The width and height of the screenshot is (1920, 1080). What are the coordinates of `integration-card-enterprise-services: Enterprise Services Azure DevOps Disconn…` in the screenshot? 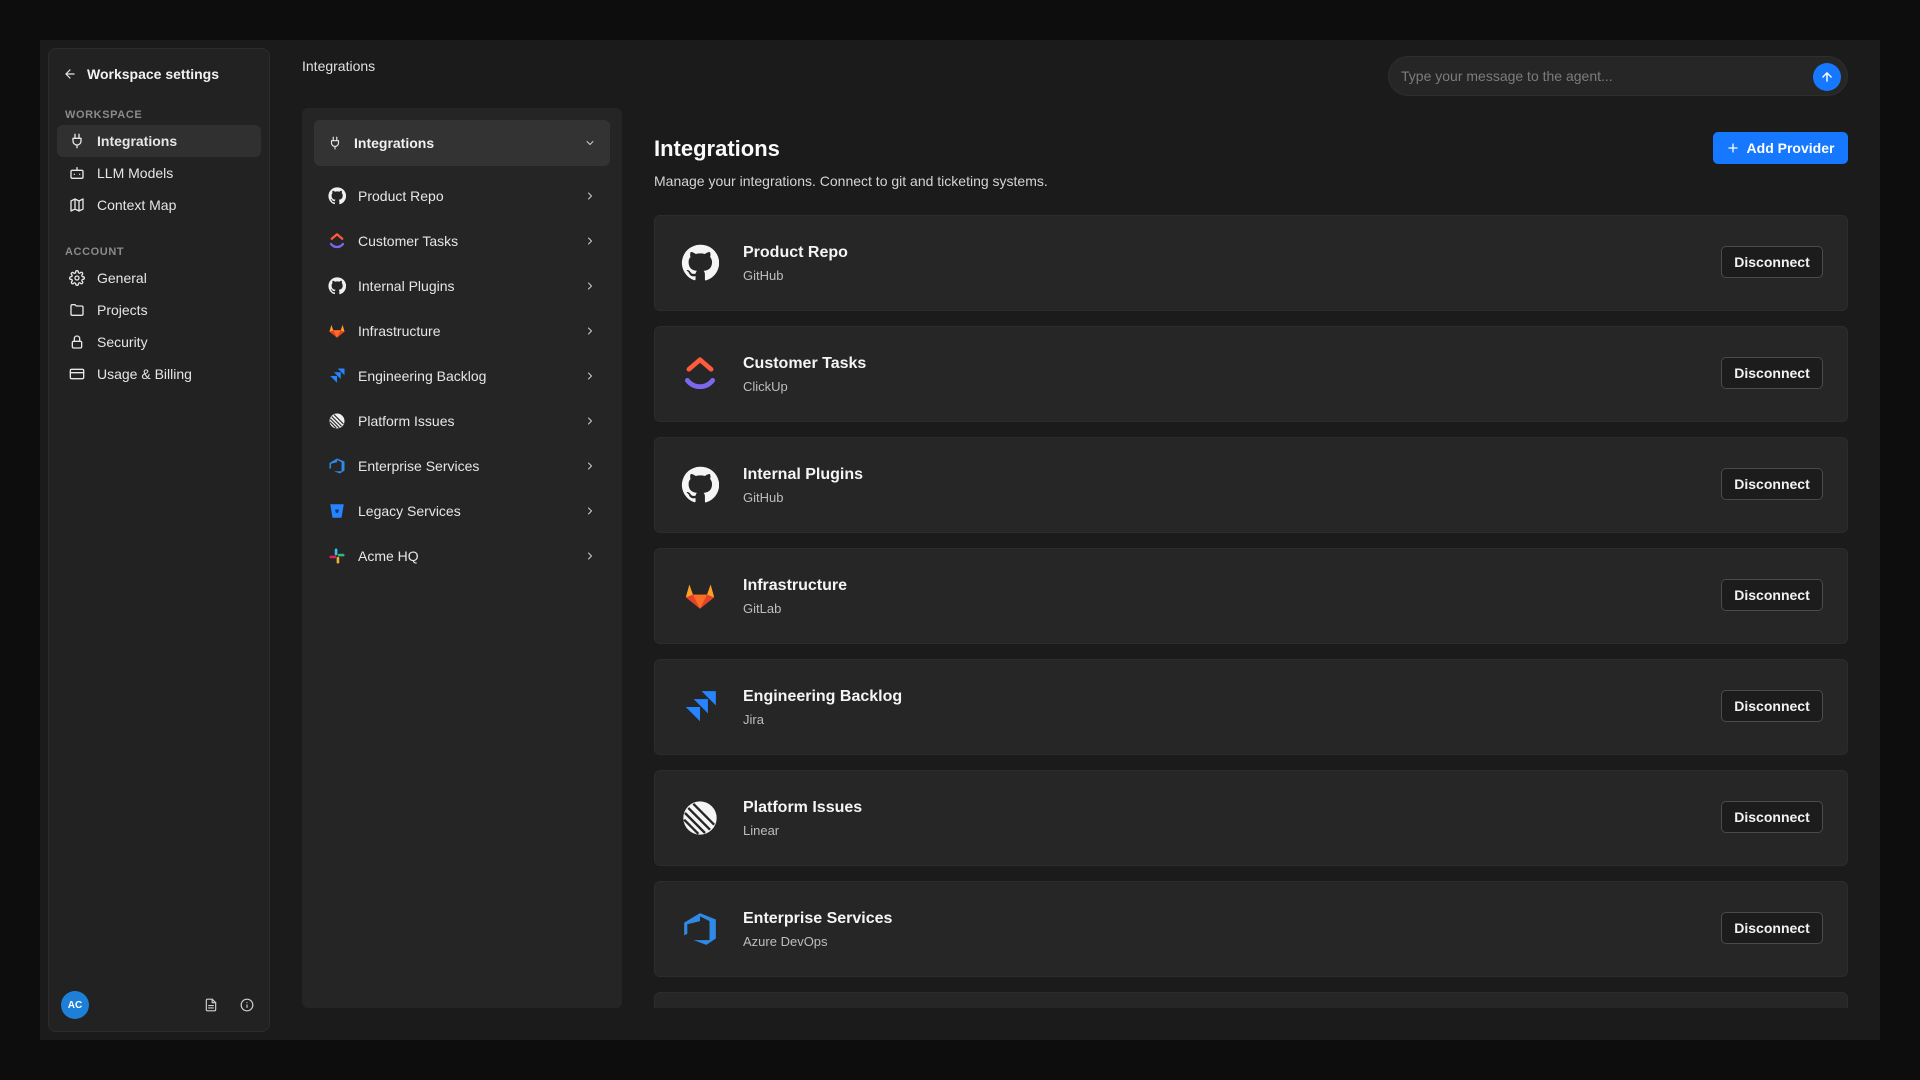 It's located at (1251, 929).